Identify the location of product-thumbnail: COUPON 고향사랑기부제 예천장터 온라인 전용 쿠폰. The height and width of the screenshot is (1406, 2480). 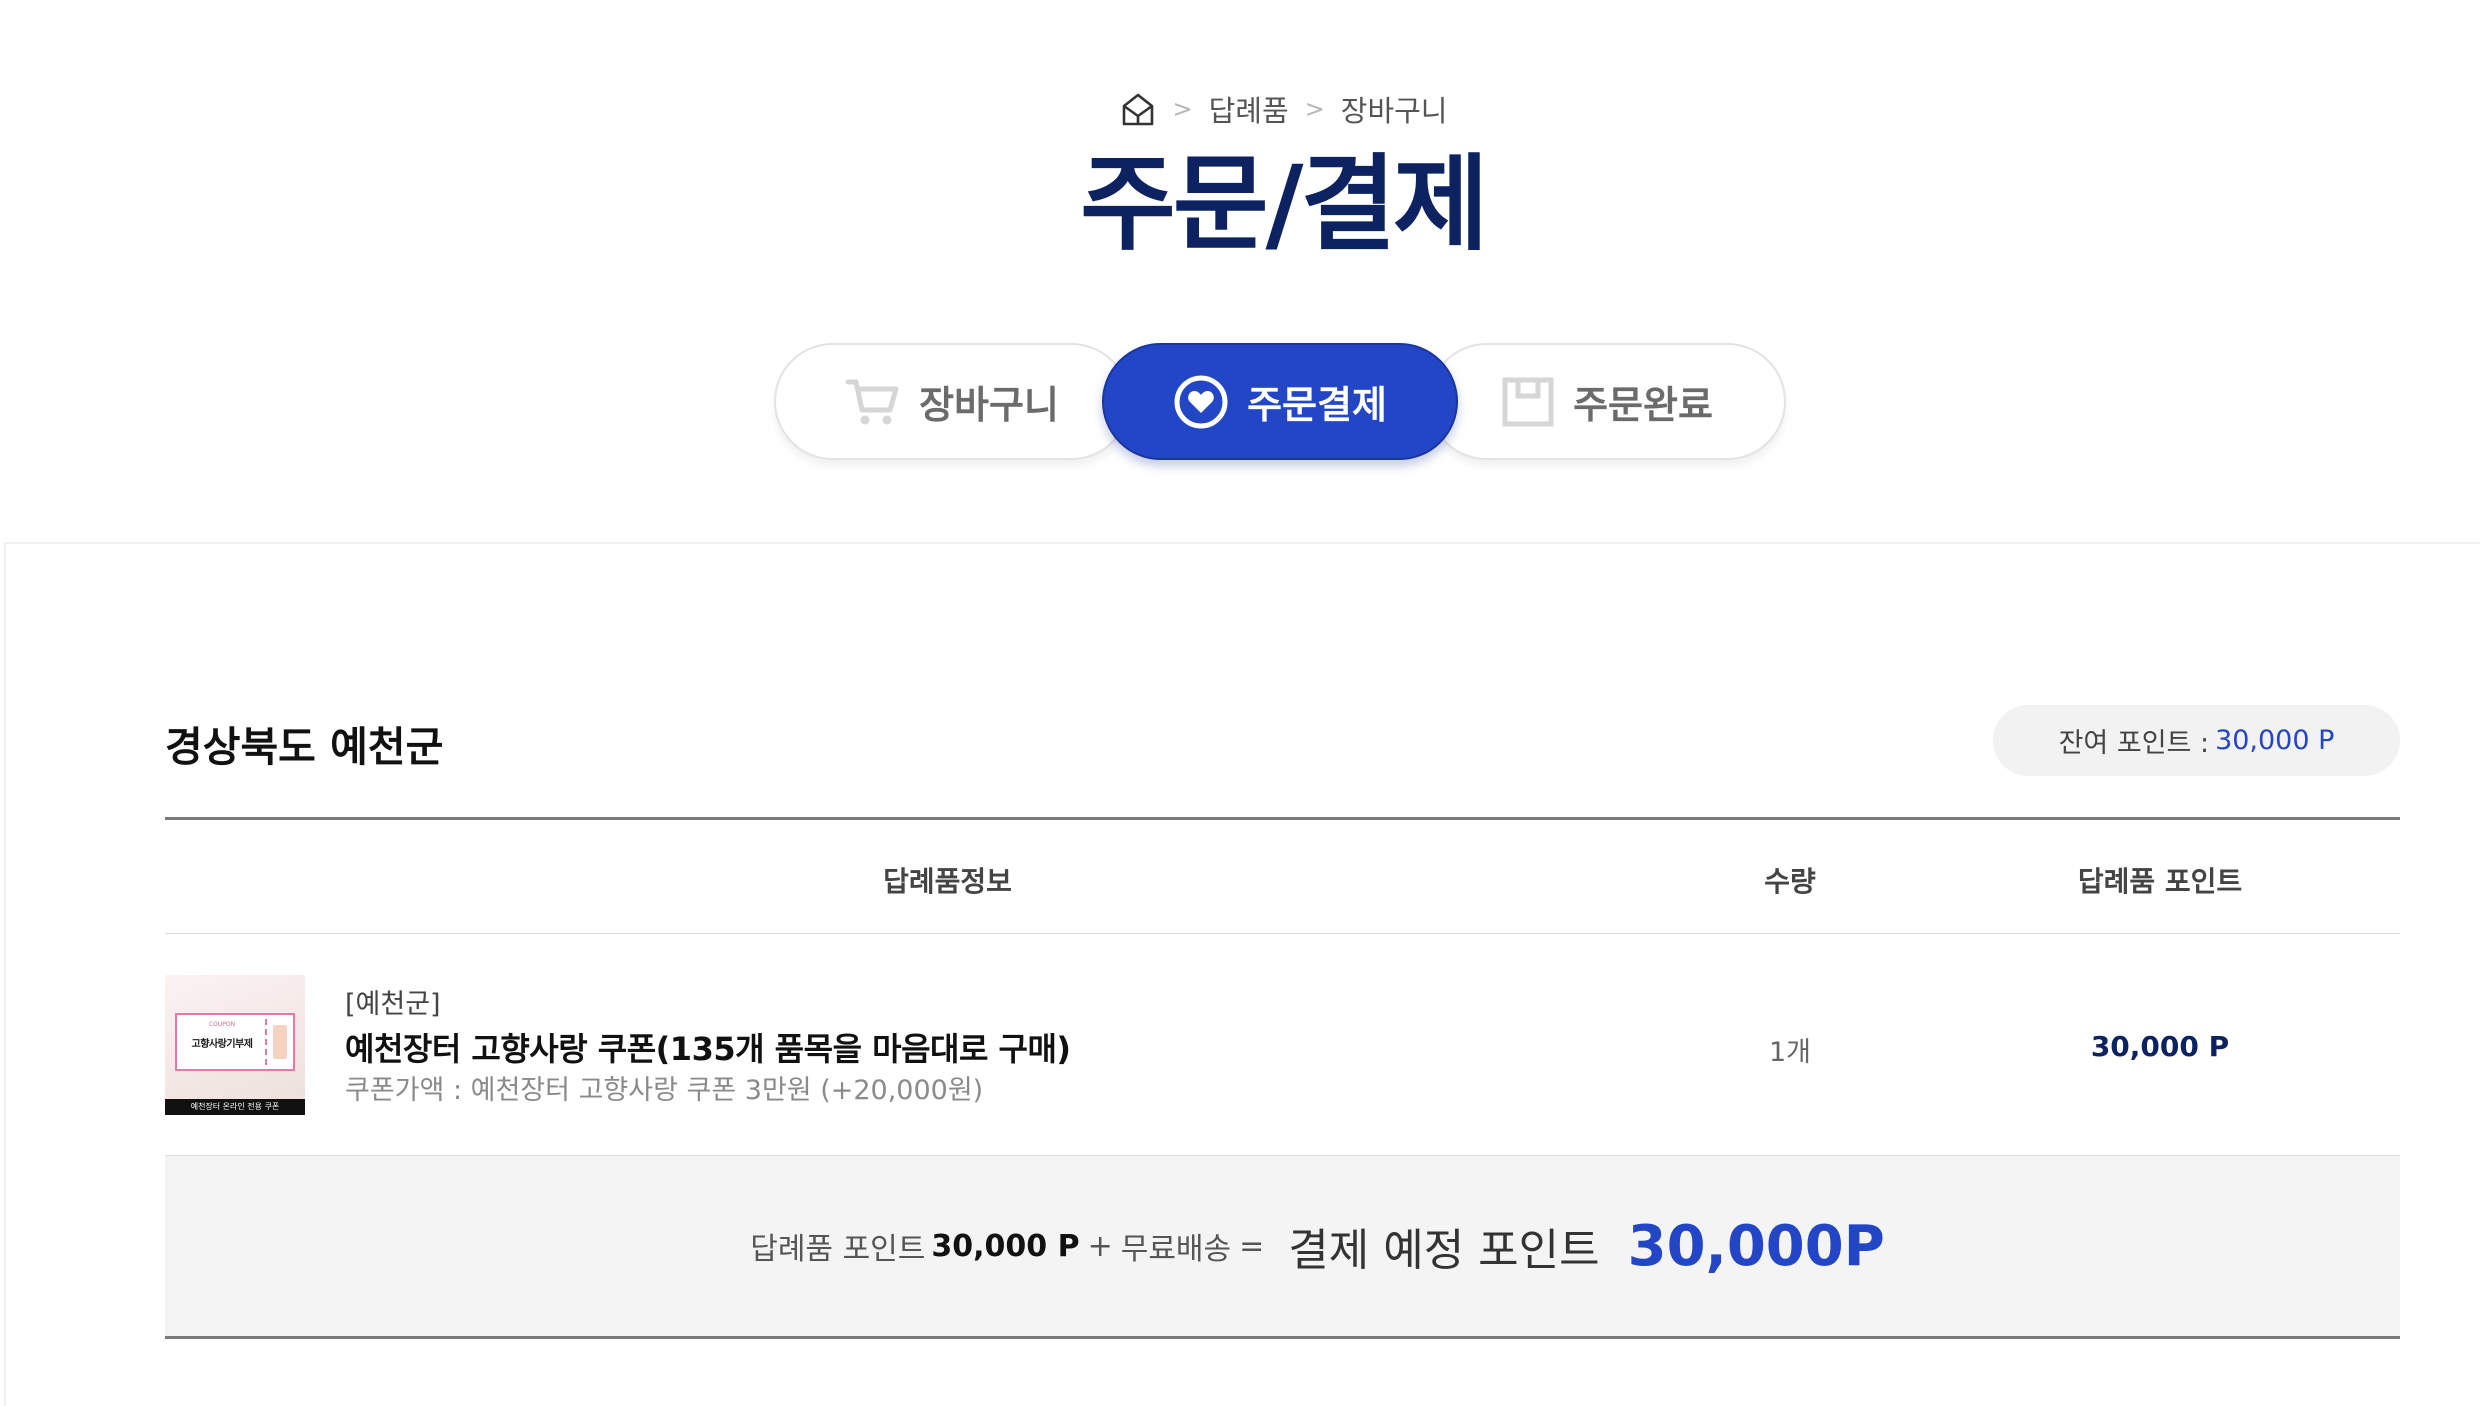
(235, 1045).